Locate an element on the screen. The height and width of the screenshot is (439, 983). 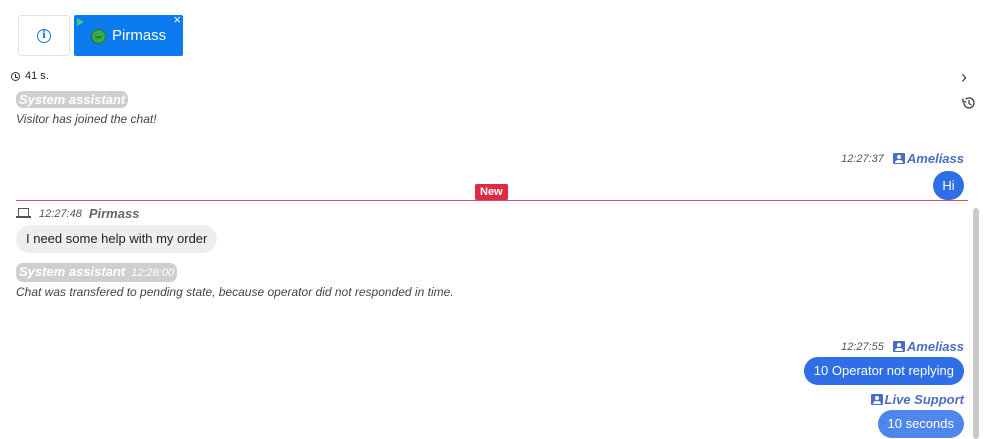
operator-message-header: 12:27:37 Ameliass is located at coordinates (902, 158).